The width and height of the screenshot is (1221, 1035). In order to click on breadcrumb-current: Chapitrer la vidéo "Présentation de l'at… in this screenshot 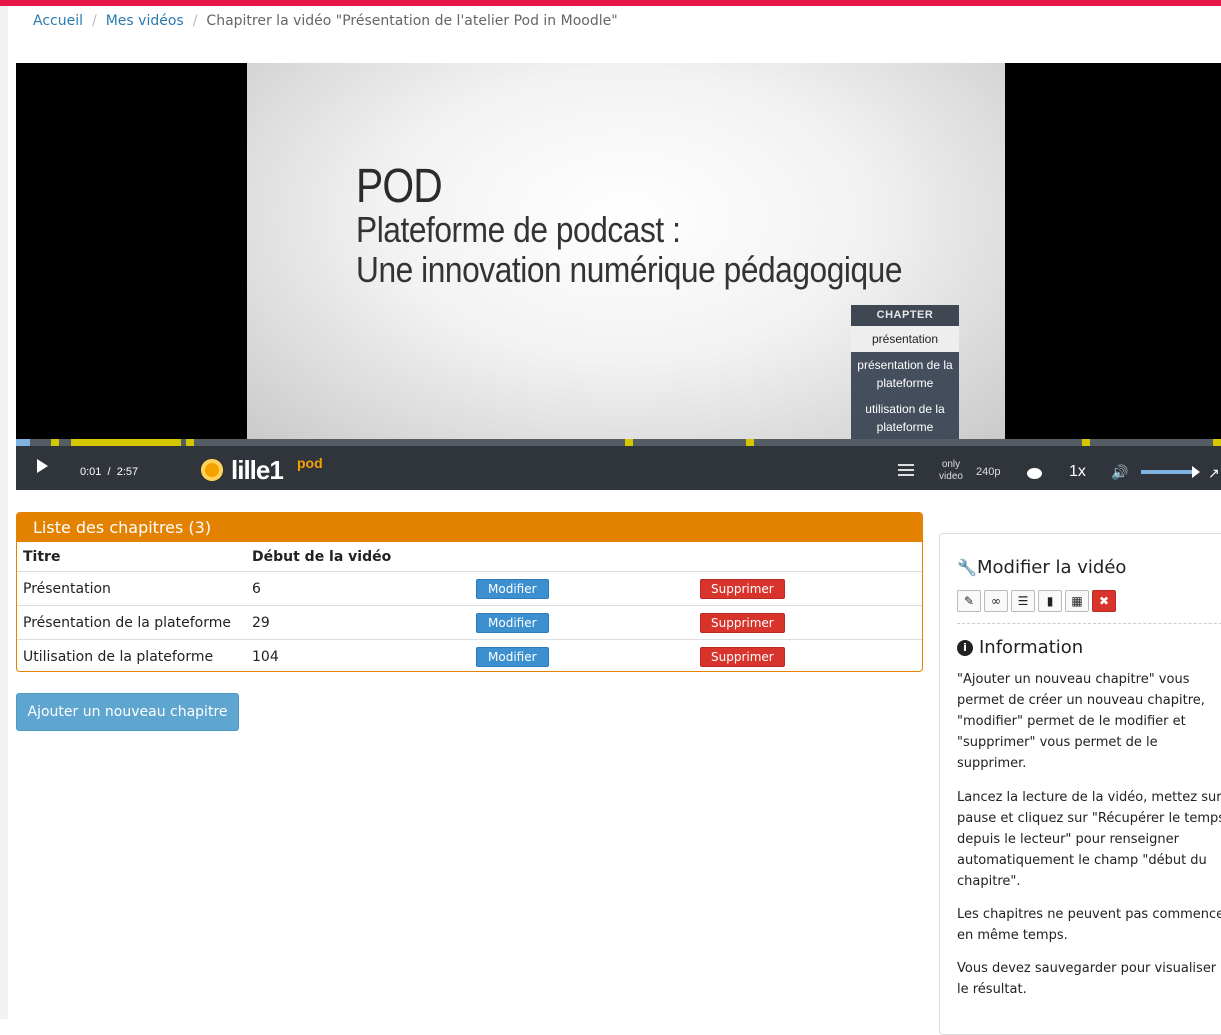, I will do `click(412, 21)`.